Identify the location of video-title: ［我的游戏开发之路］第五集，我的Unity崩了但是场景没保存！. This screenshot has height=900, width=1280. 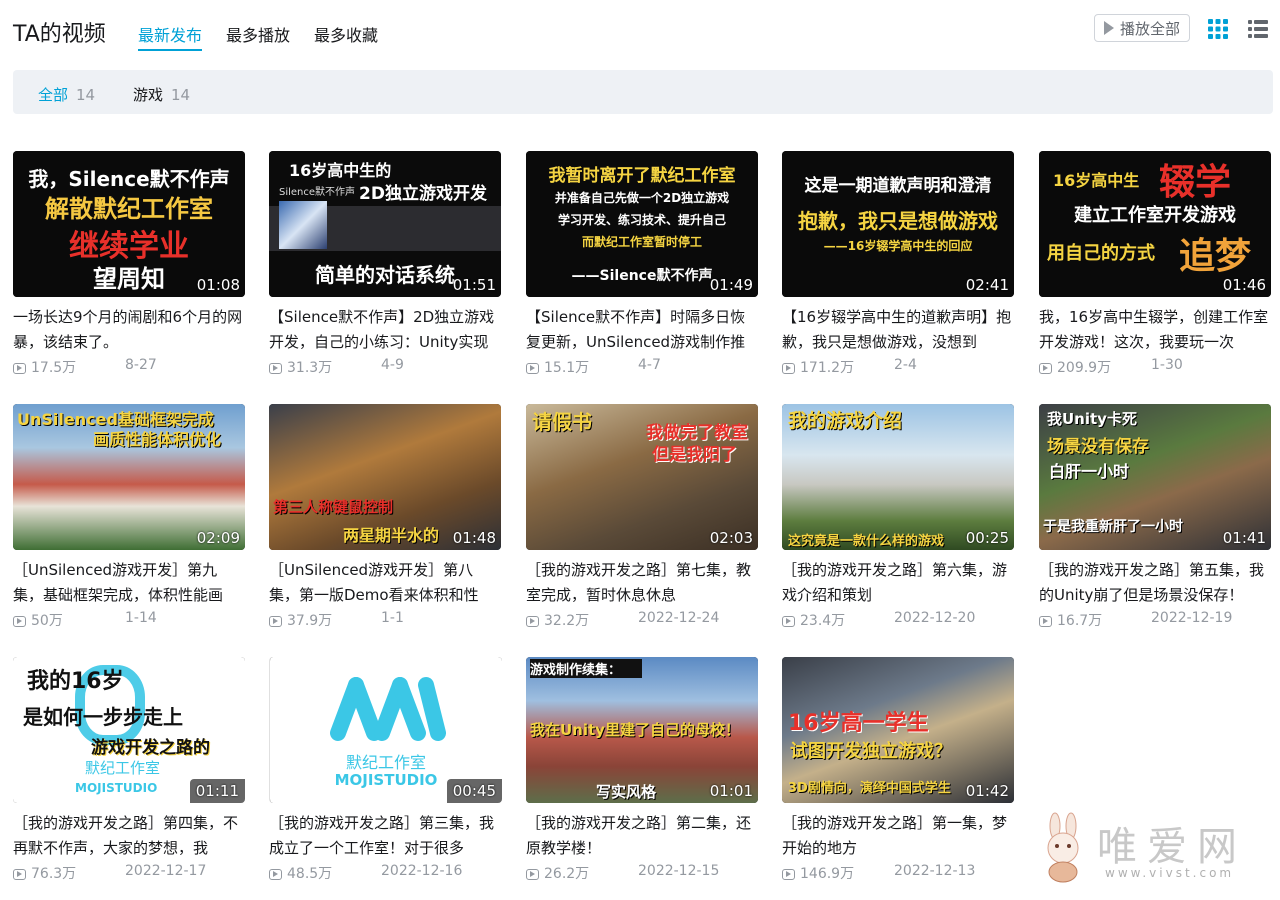
(1155, 583).